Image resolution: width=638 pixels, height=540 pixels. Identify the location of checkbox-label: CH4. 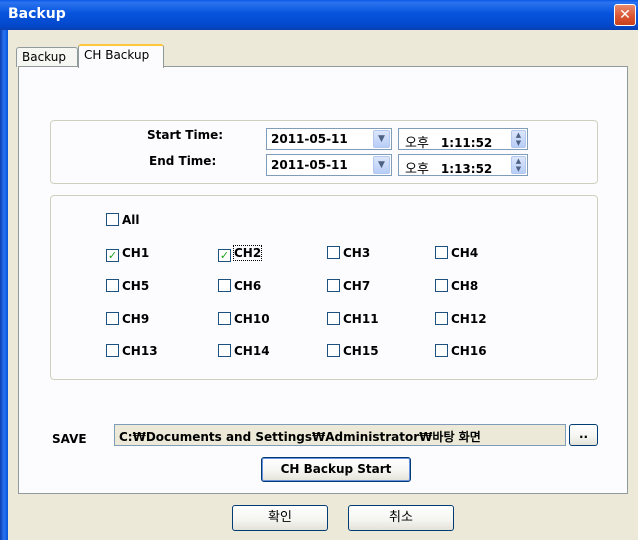
(465, 253).